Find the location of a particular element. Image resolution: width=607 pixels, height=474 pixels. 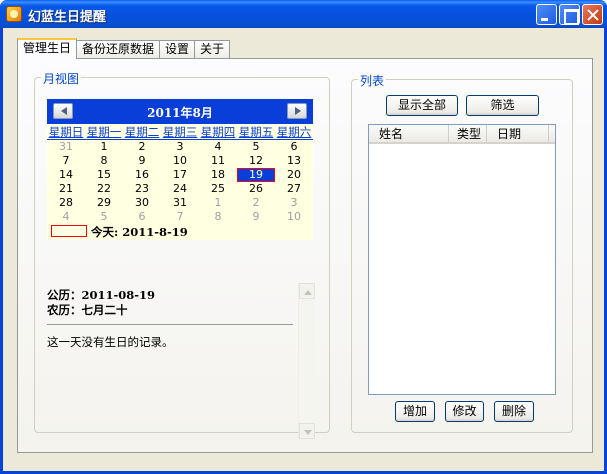

calendar-week: 14 15 16 17 18 19 20 is located at coordinates (180, 175).